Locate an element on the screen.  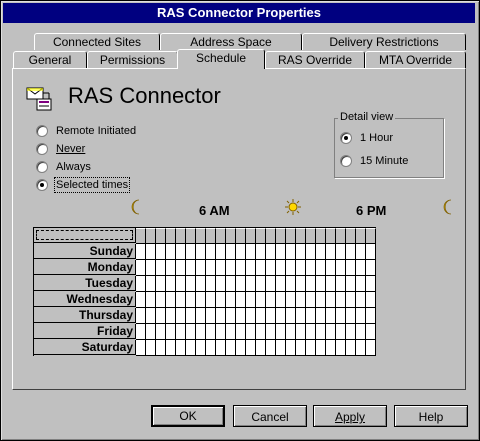
day-label: Sunday is located at coordinates (85, 251).